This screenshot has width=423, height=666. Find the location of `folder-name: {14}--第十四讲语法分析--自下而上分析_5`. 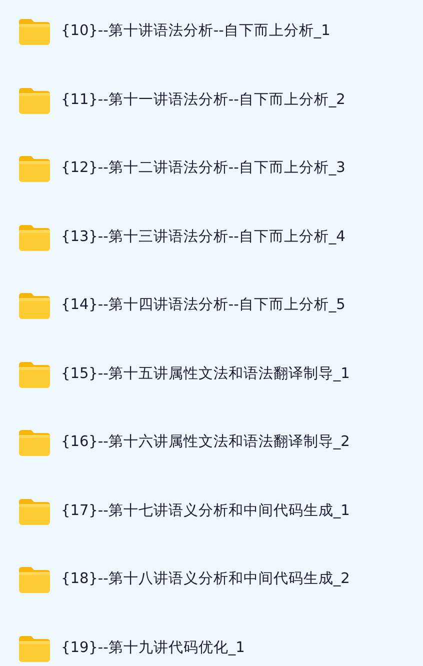

folder-name: {14}--第十四讲语法分析--自下而上分析_5 is located at coordinates (203, 306).